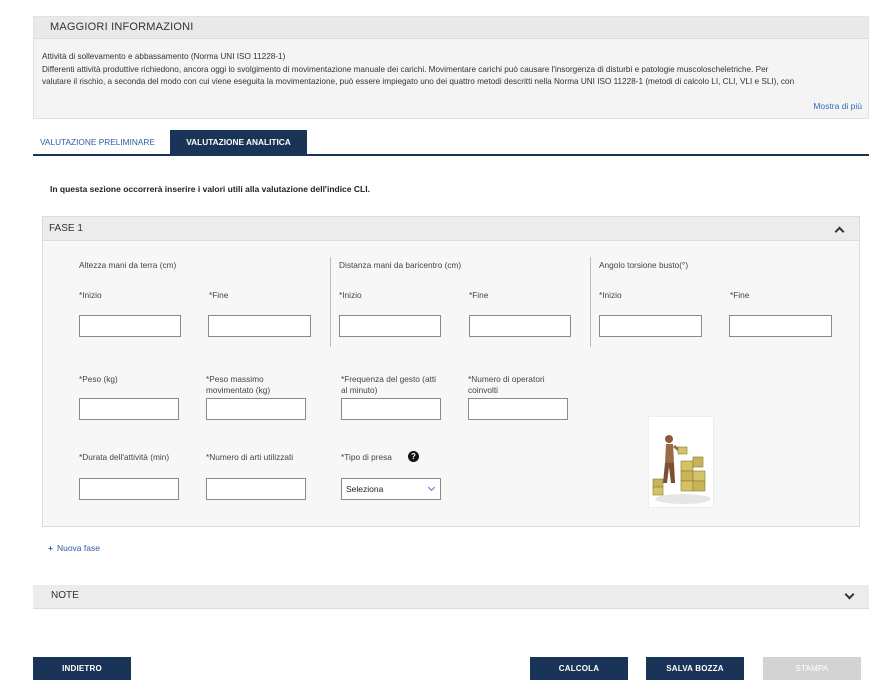 The width and height of the screenshot is (869, 680). I want to click on frequenza-label: *Frequenza del gesto (atti al minuto), so click(389, 384).